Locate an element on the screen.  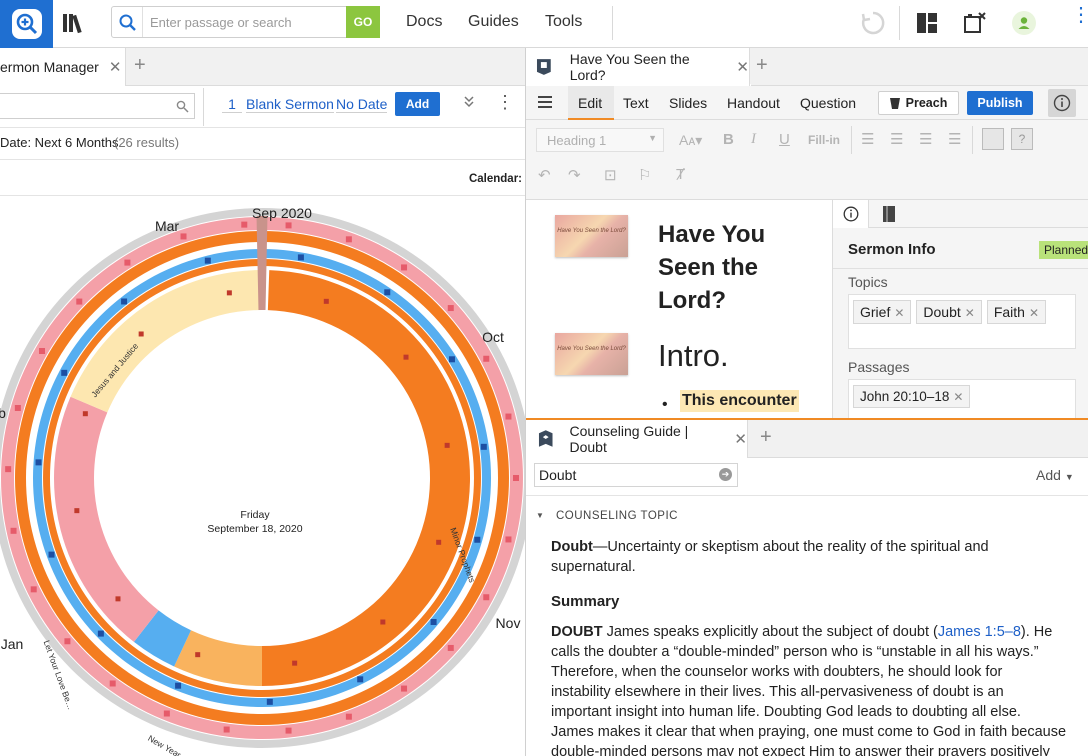
info-icon is located at coordinates (1062, 103).